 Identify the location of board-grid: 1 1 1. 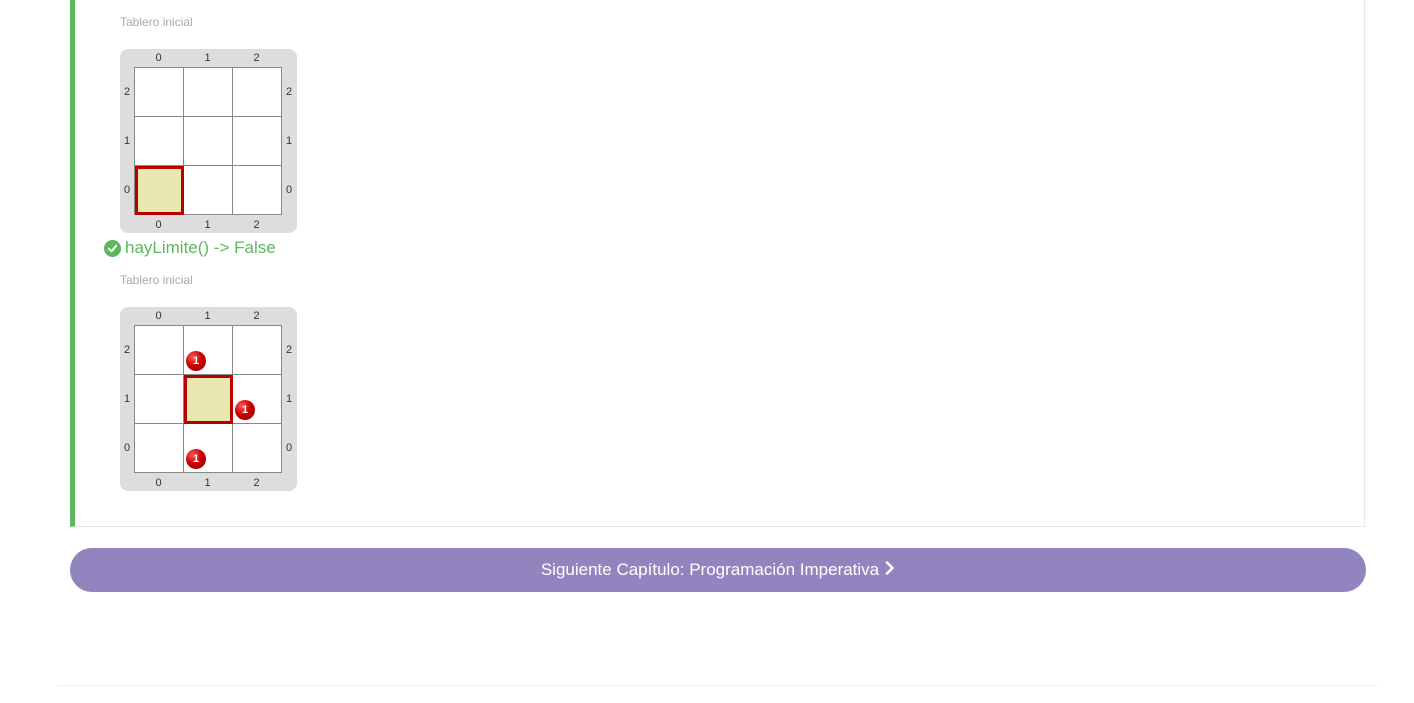
(208, 399).